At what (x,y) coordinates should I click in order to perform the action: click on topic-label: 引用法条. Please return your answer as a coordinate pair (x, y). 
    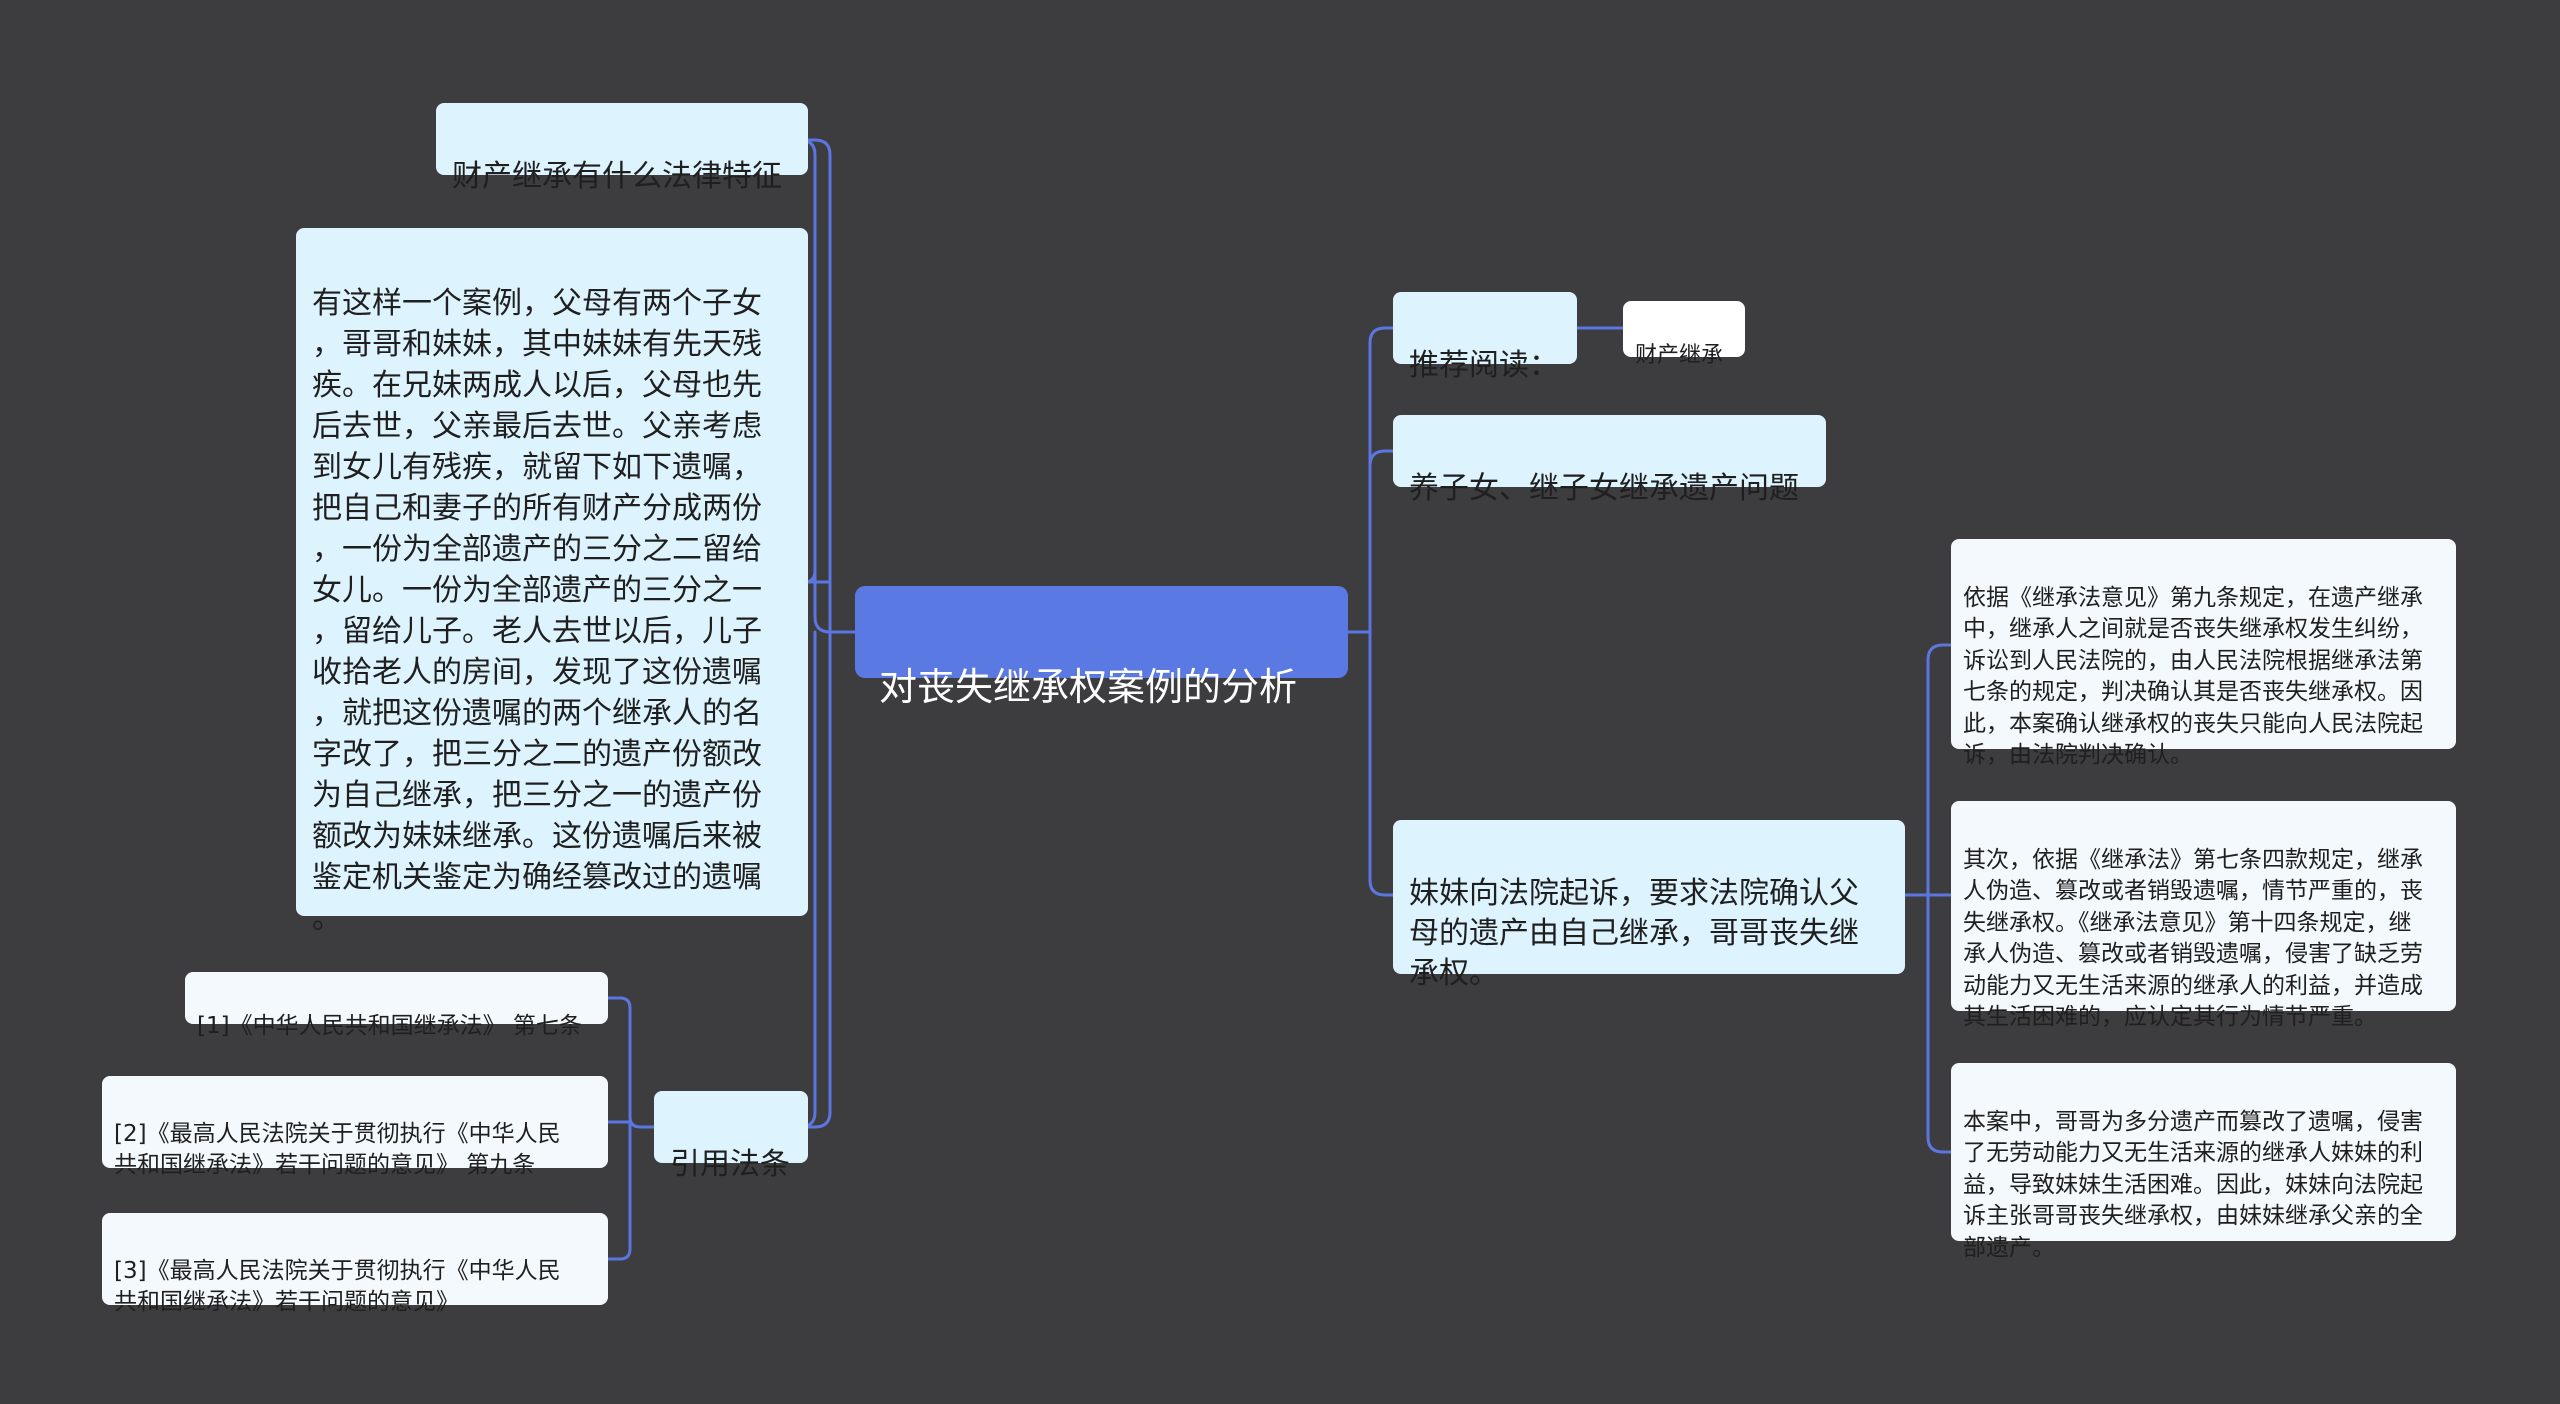
    Looking at the image, I should click on (730, 1164).